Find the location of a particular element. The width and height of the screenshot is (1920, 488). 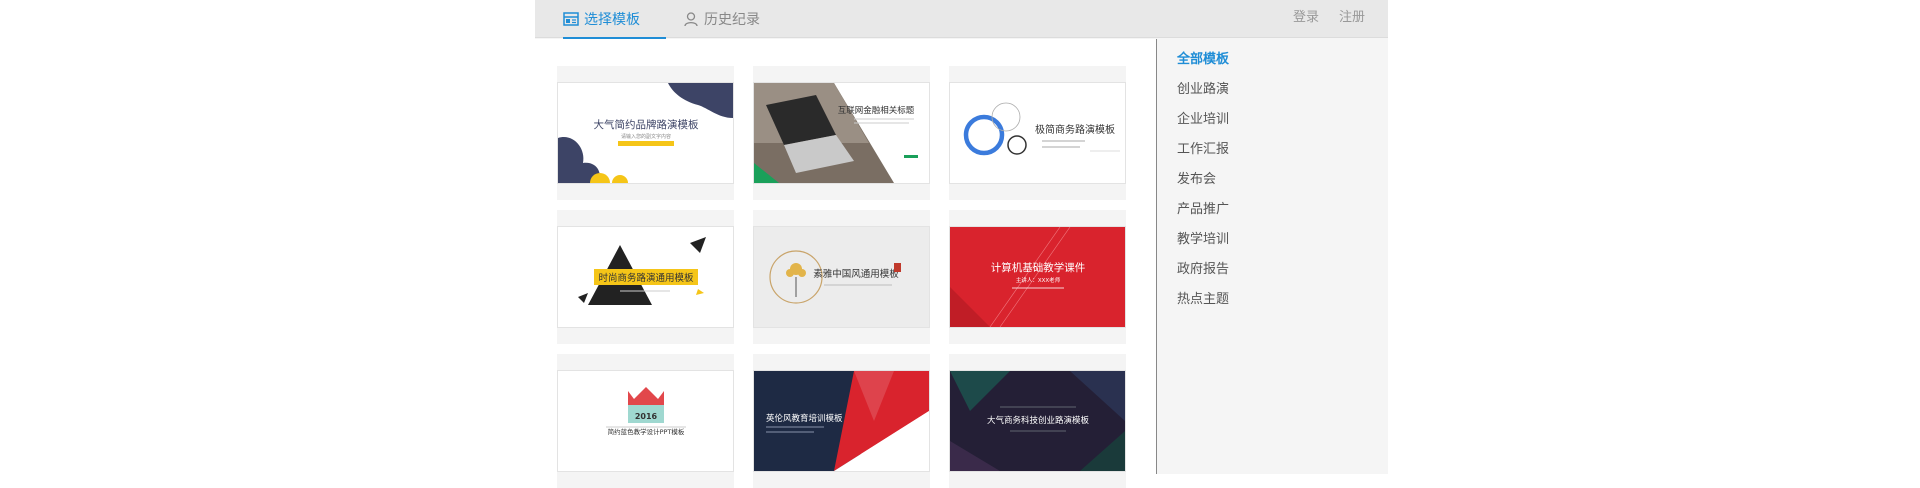

template-thumbnail: 大气商务科技创业路演模板 is located at coordinates (1037, 421).